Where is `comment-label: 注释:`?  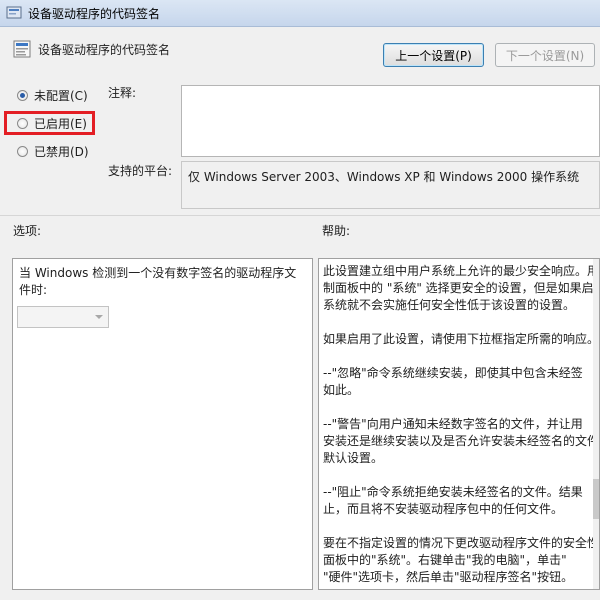 comment-label: 注释: is located at coordinates (122, 93).